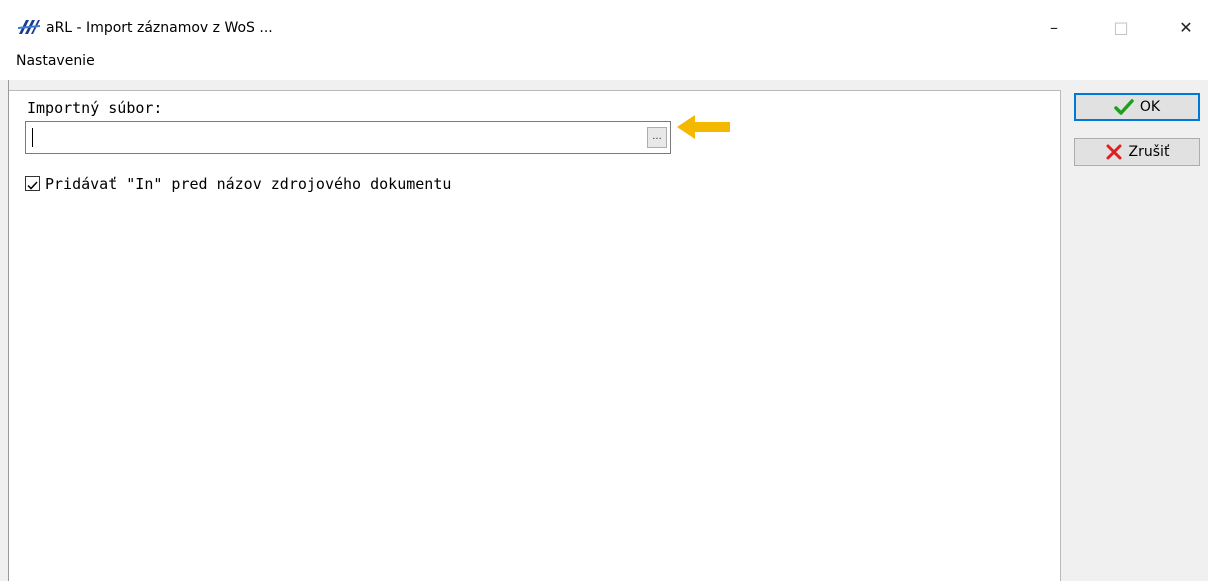 The height and width of the screenshot is (581, 1208). Describe the element at coordinates (32, 137) in the screenshot. I see `text-caret` at that location.